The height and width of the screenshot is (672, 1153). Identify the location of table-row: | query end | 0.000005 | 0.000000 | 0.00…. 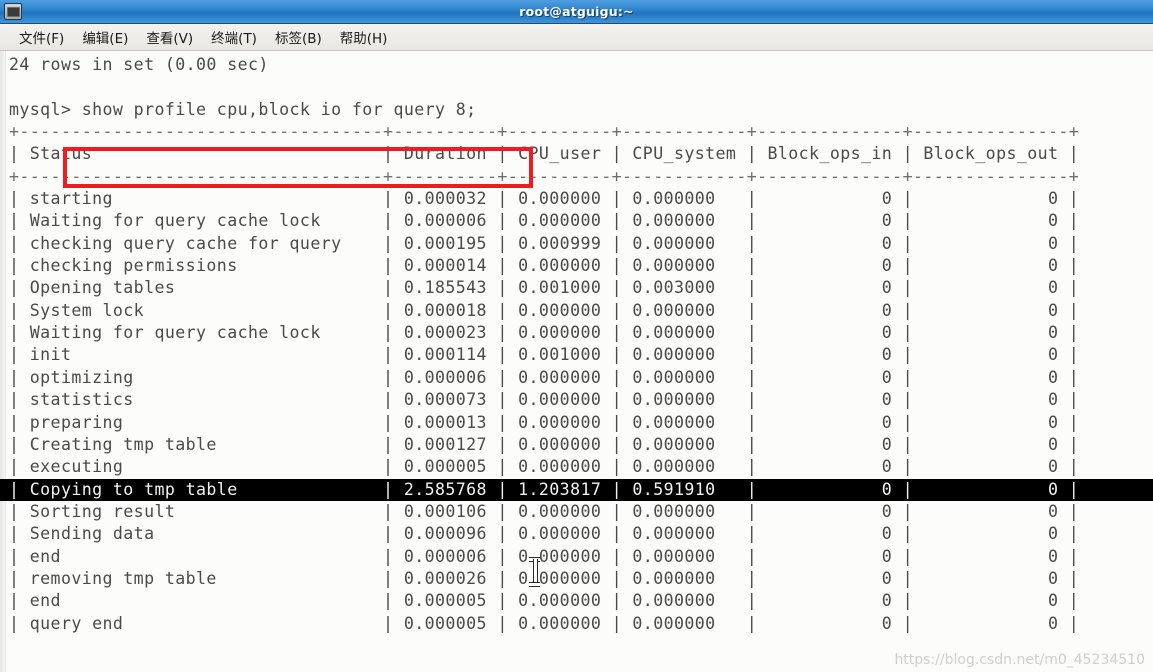
(544, 623).